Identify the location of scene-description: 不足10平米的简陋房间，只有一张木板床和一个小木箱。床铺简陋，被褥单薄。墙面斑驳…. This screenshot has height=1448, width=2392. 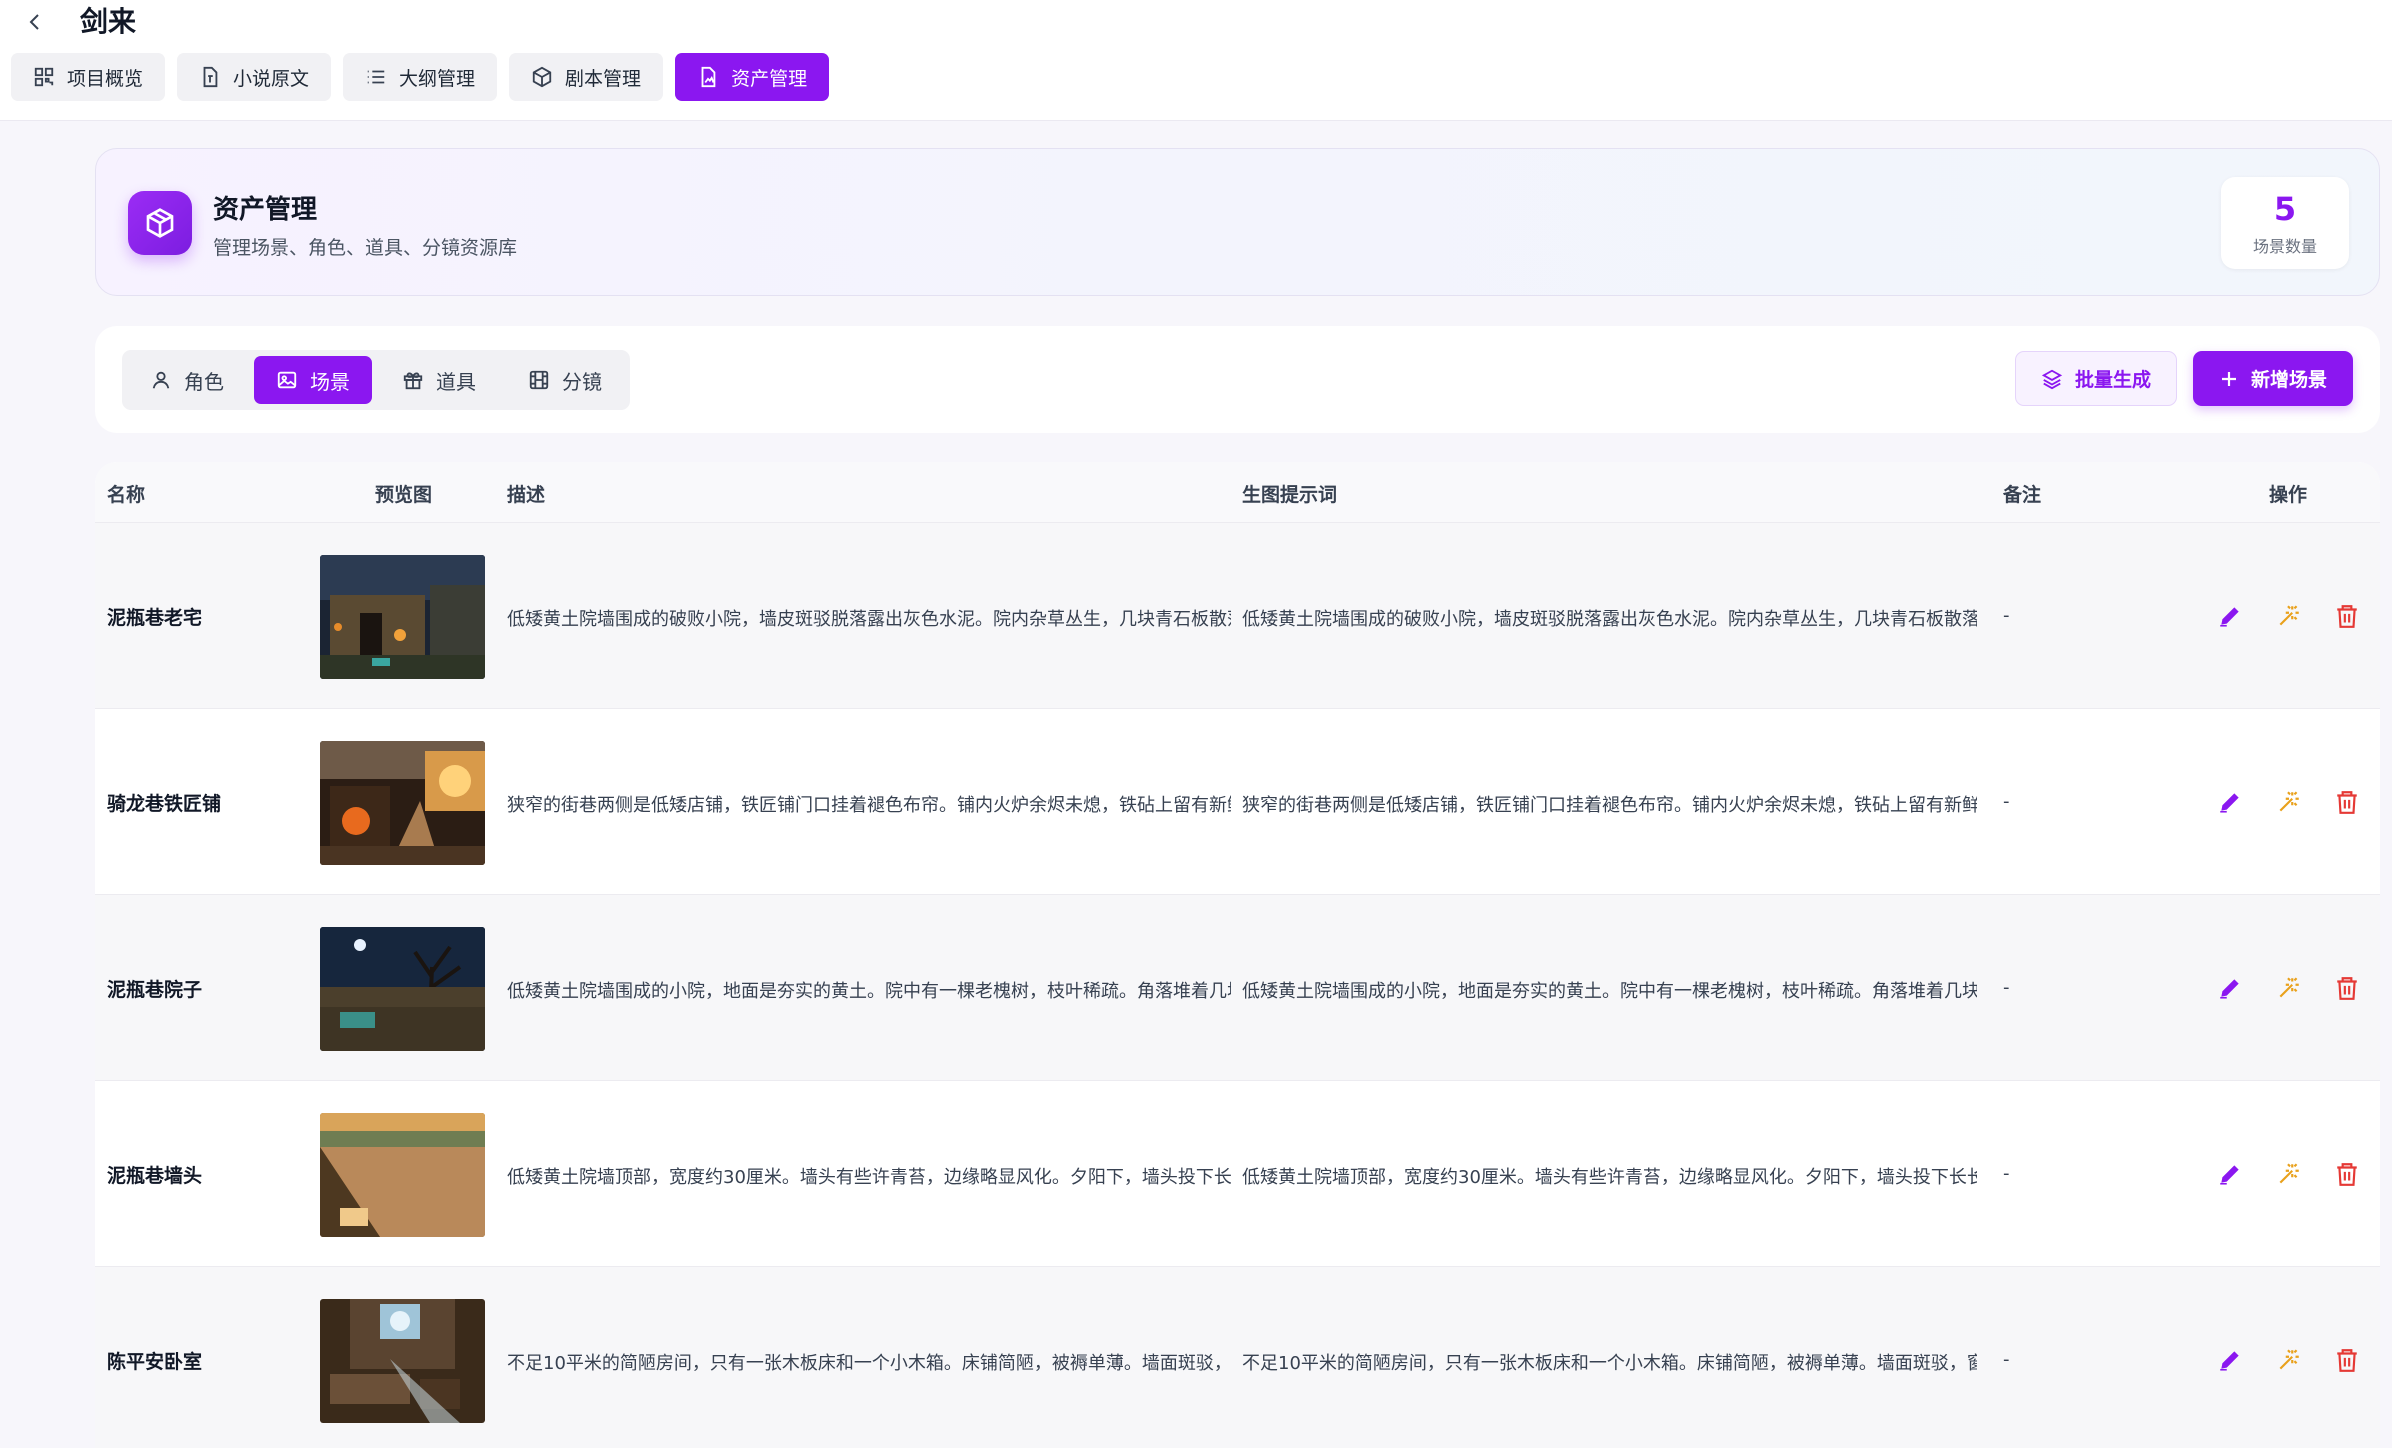
(869, 1363).